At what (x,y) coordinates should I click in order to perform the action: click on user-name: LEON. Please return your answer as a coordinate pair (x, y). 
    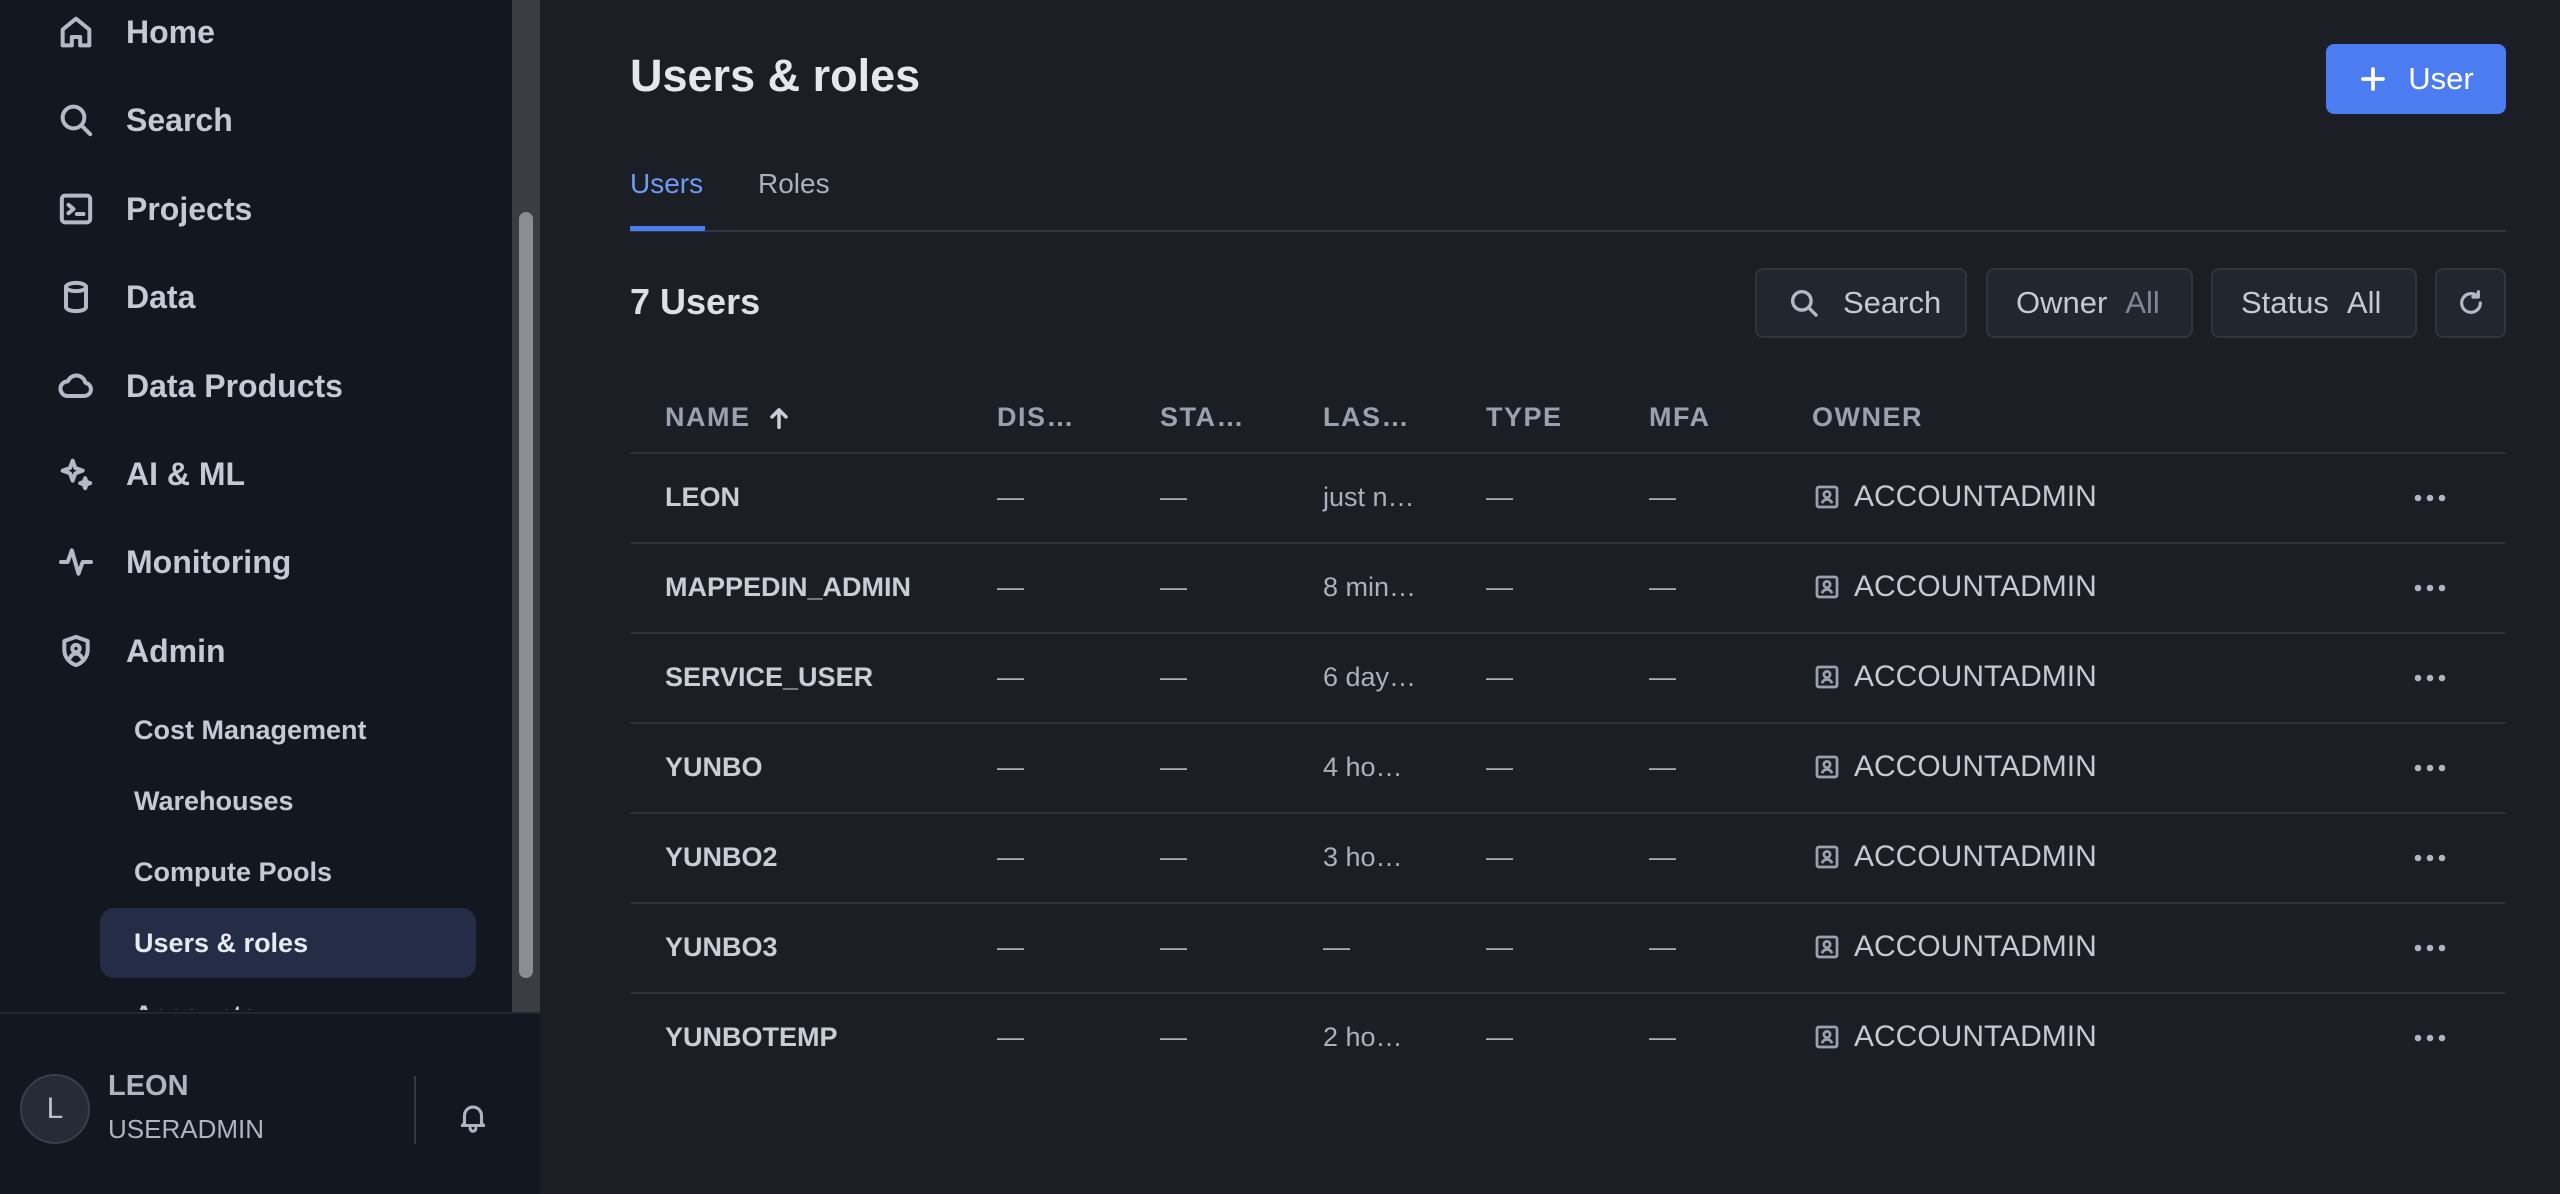
    Looking at the image, I should click on (148, 1086).